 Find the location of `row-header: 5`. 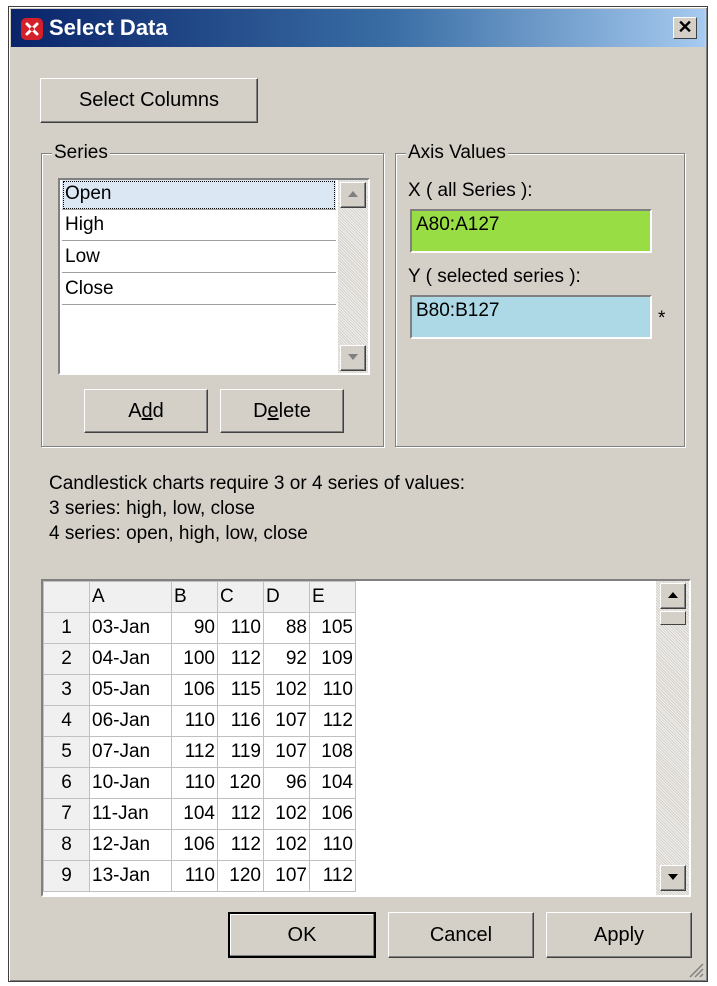

row-header: 5 is located at coordinates (66, 752).